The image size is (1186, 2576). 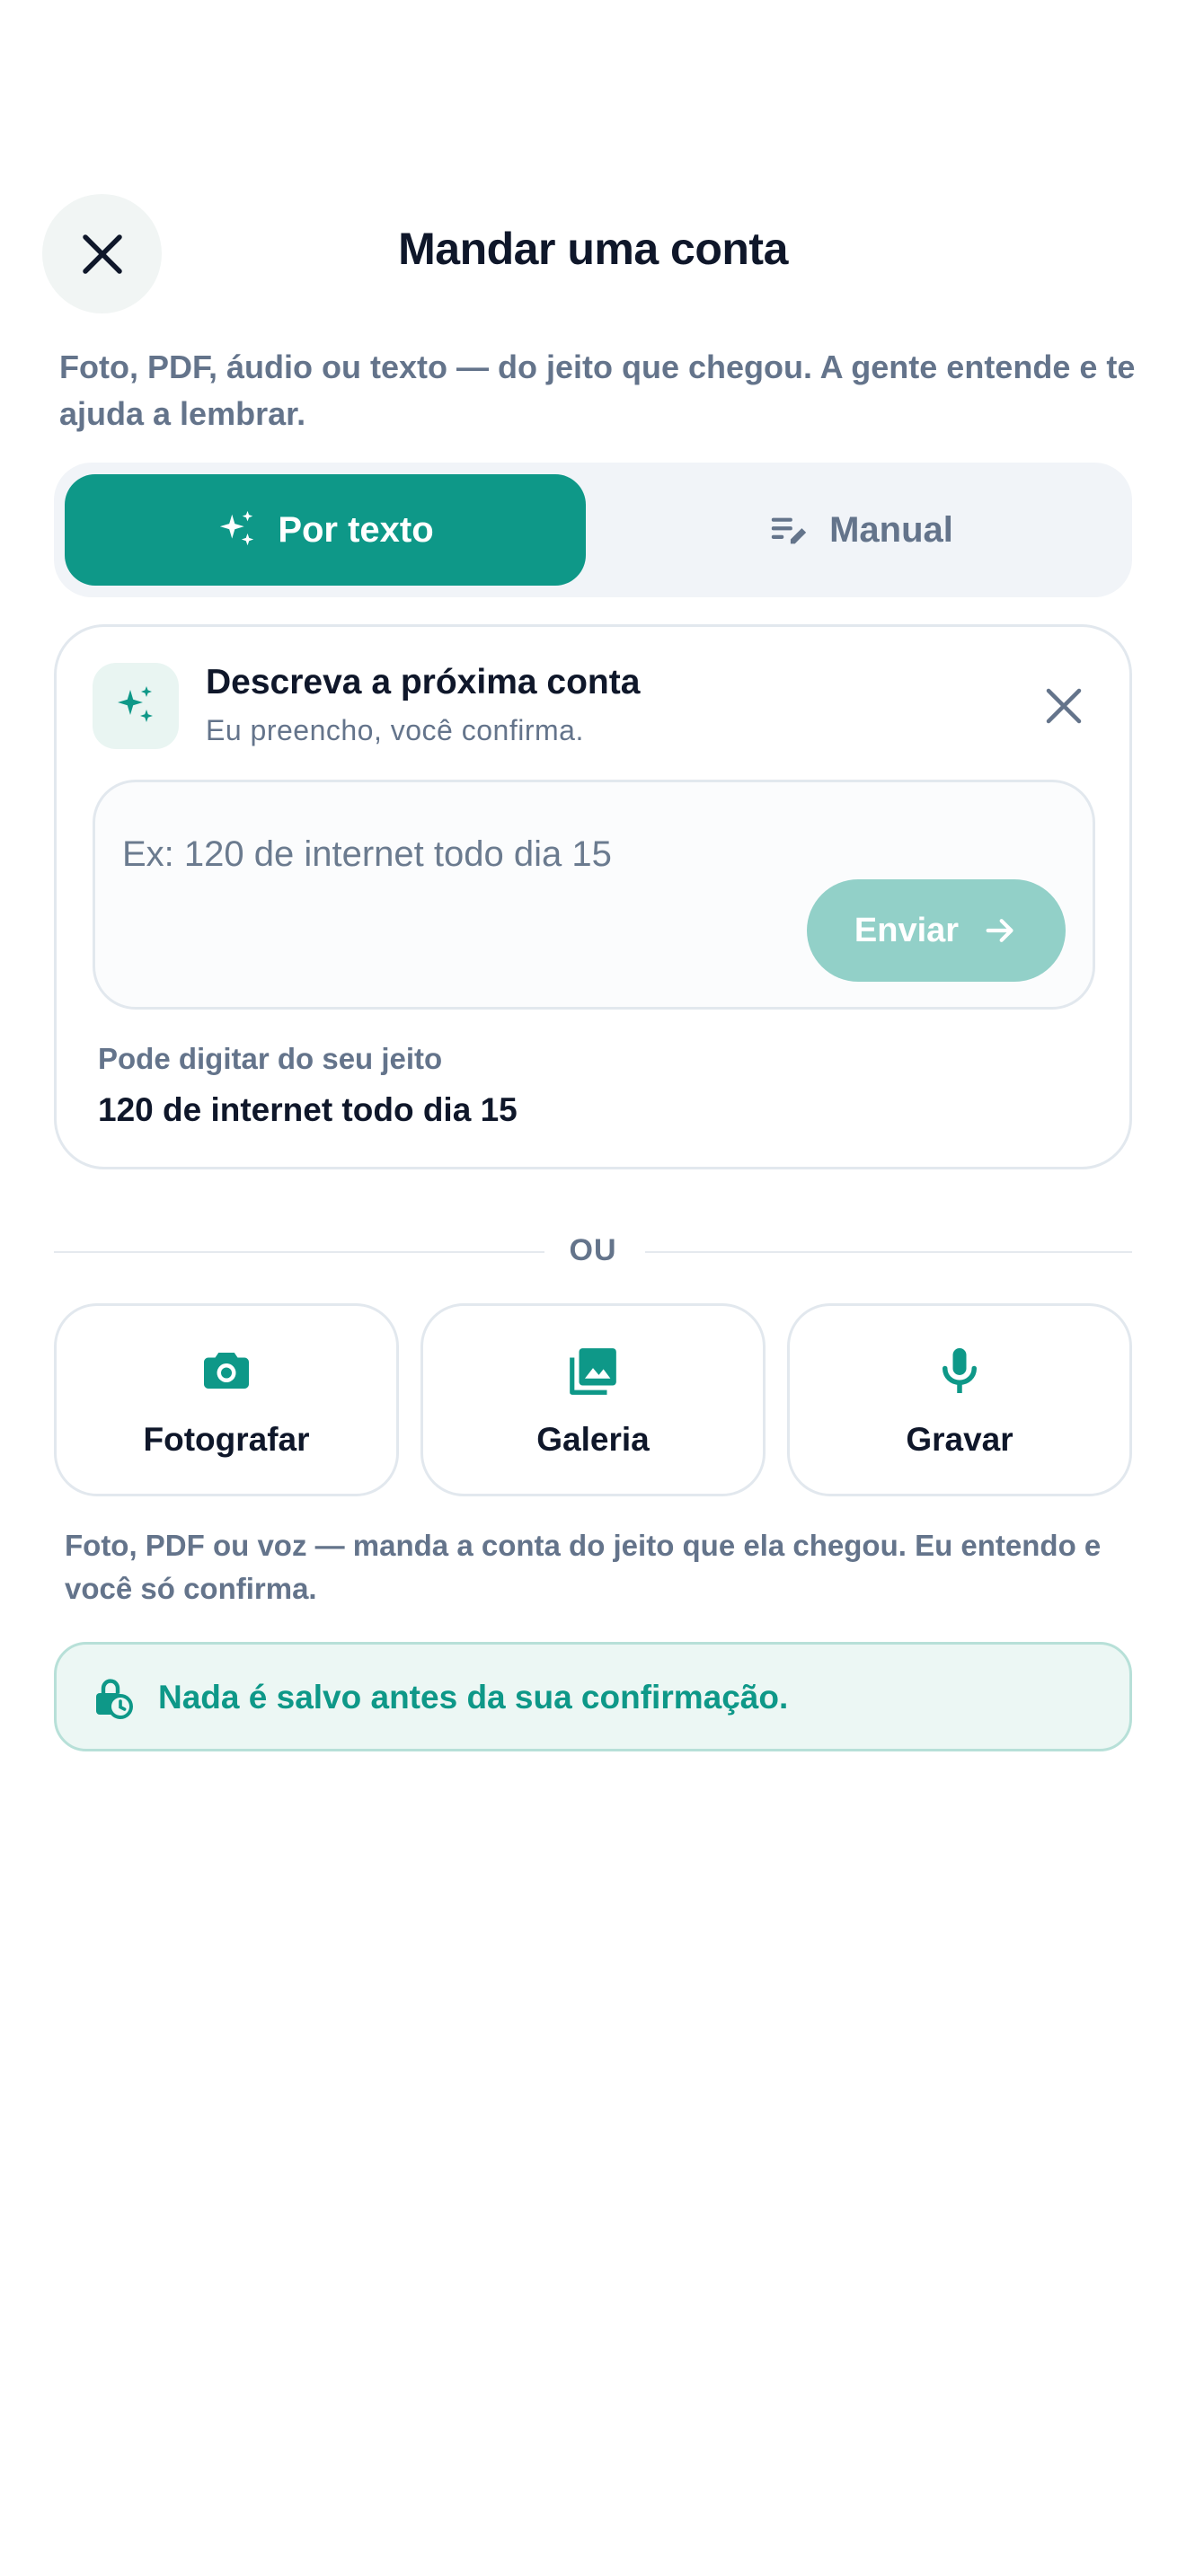 I want to click on card-sparkles-badge, so click(x=136, y=706).